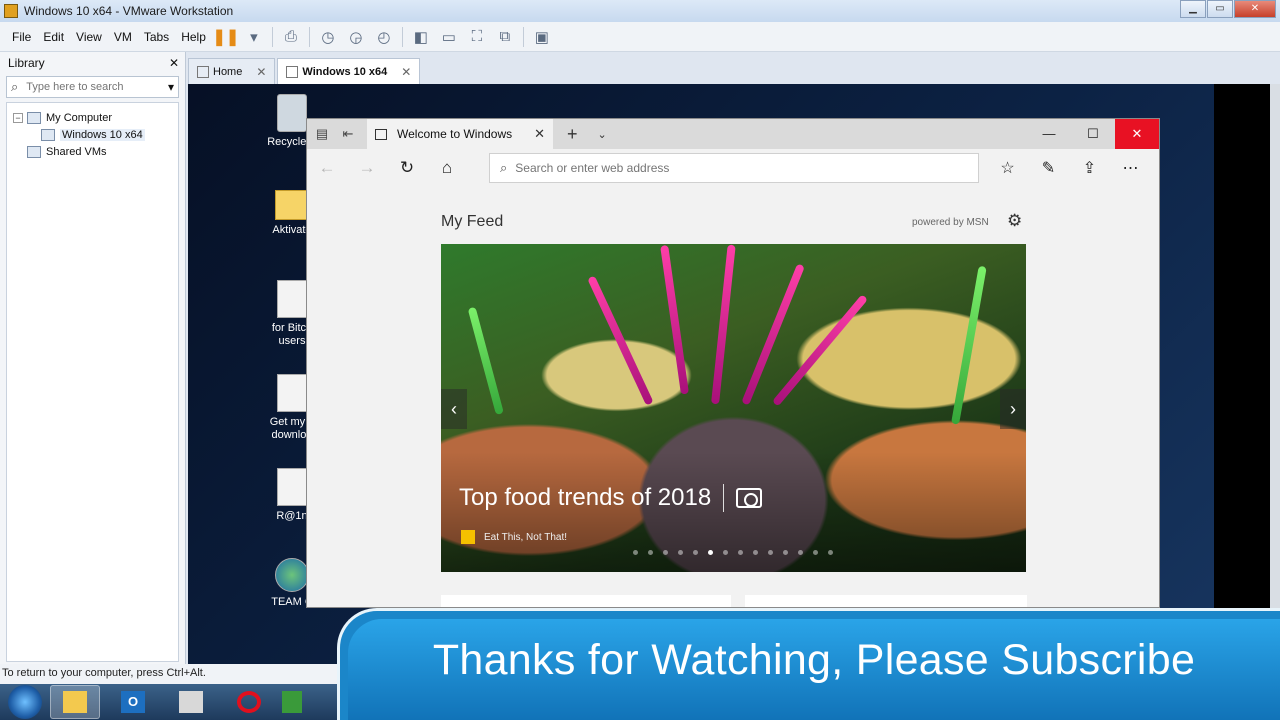  Describe the element at coordinates (454, 409) in the screenshot. I see `carousel-prev-button: ‹` at that location.